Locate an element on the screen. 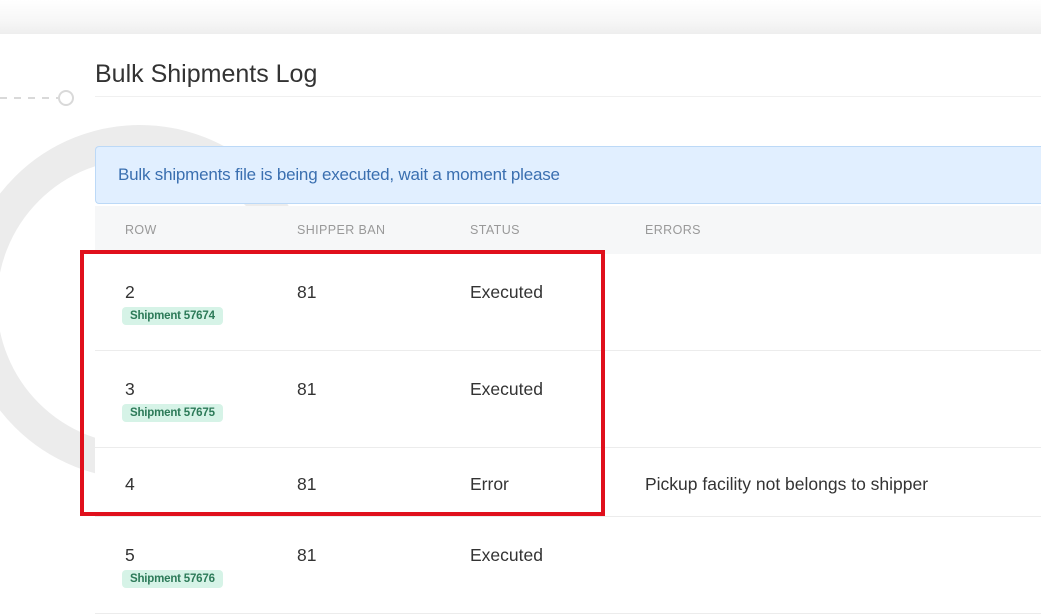 This screenshot has width=1041, height=614. row-number: 4 is located at coordinates (130, 484).